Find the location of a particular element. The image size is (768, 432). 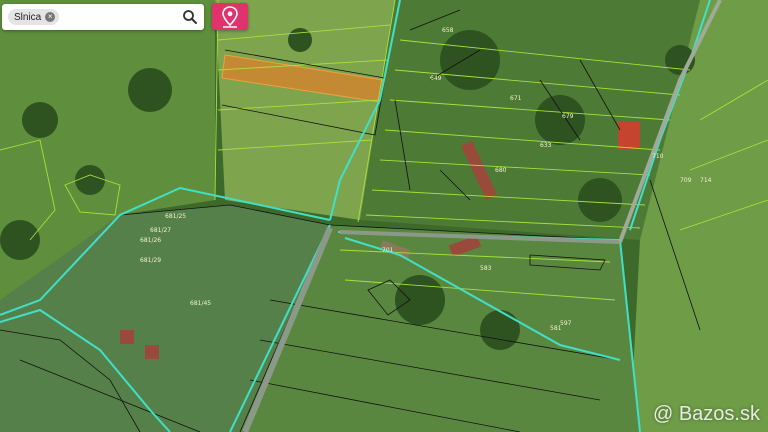

parcel-label: 681/25 is located at coordinates (175, 216).